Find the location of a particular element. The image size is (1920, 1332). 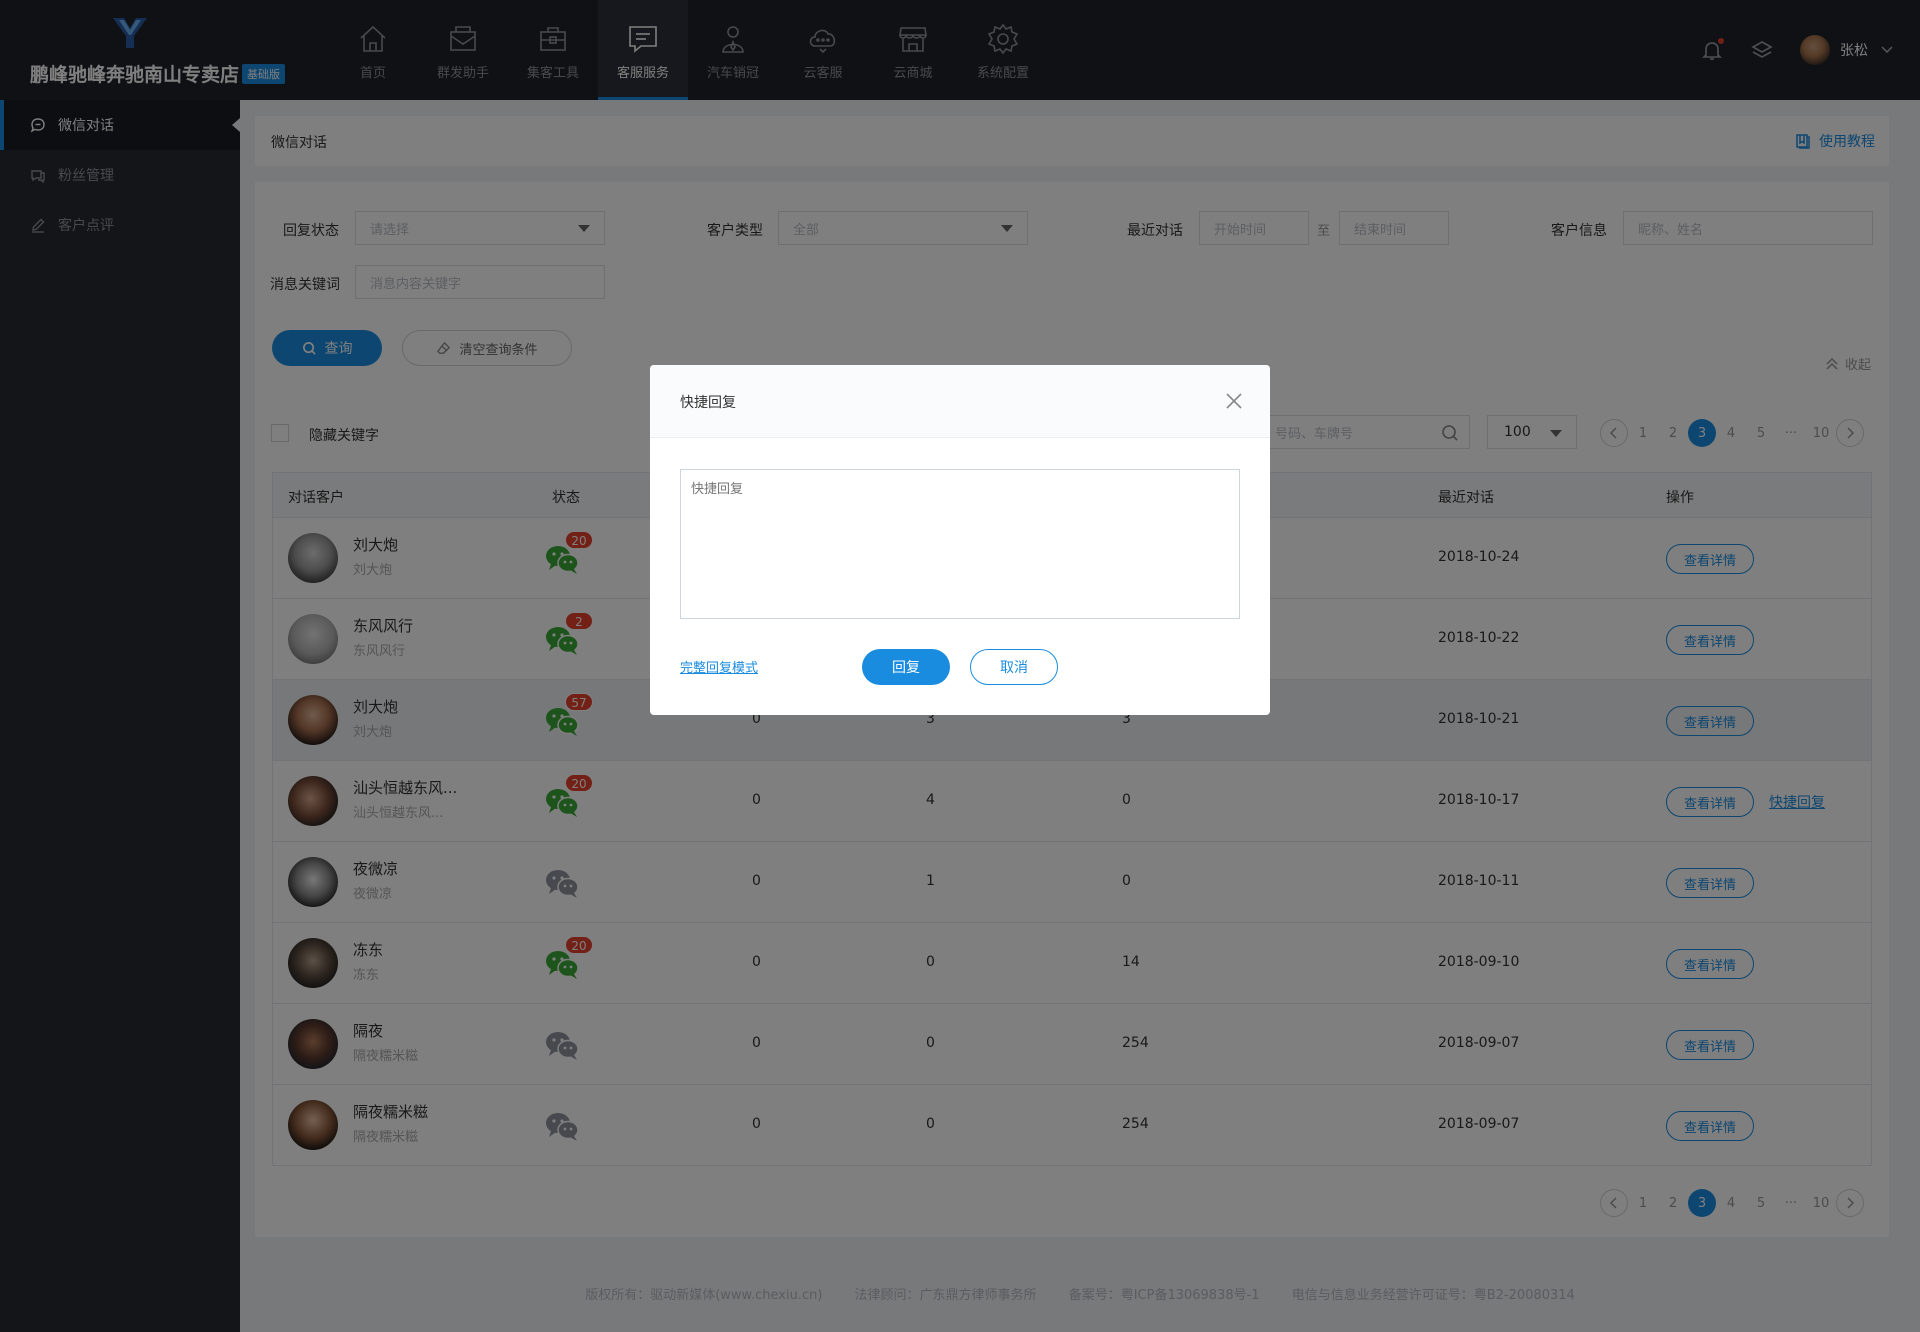

dialog-title: 快捷回复 is located at coordinates (708, 403).